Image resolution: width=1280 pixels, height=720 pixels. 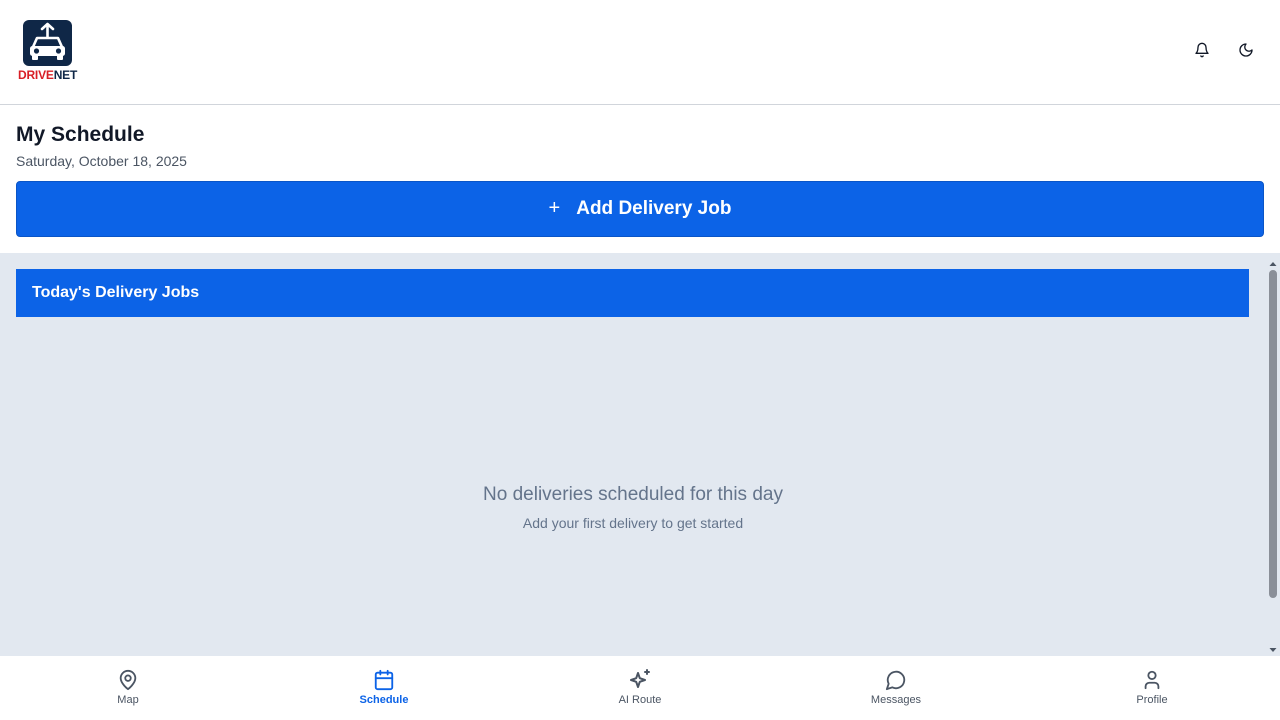 What do you see at coordinates (654, 208) in the screenshot?
I see `add-delivery-job-label: Add Delivery Job` at bounding box center [654, 208].